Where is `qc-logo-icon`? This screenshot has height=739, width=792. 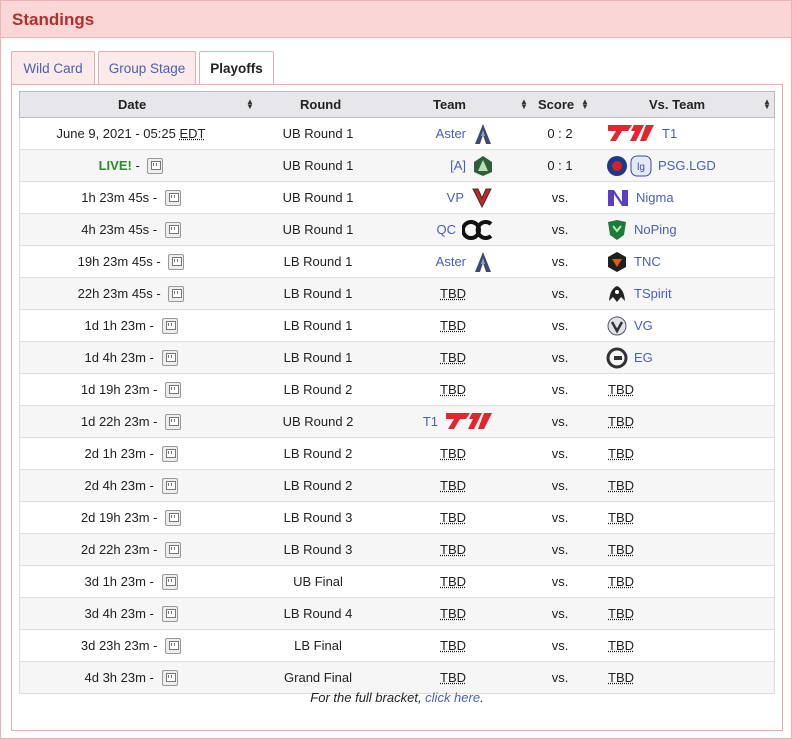
qc-logo-icon is located at coordinates (477, 230).